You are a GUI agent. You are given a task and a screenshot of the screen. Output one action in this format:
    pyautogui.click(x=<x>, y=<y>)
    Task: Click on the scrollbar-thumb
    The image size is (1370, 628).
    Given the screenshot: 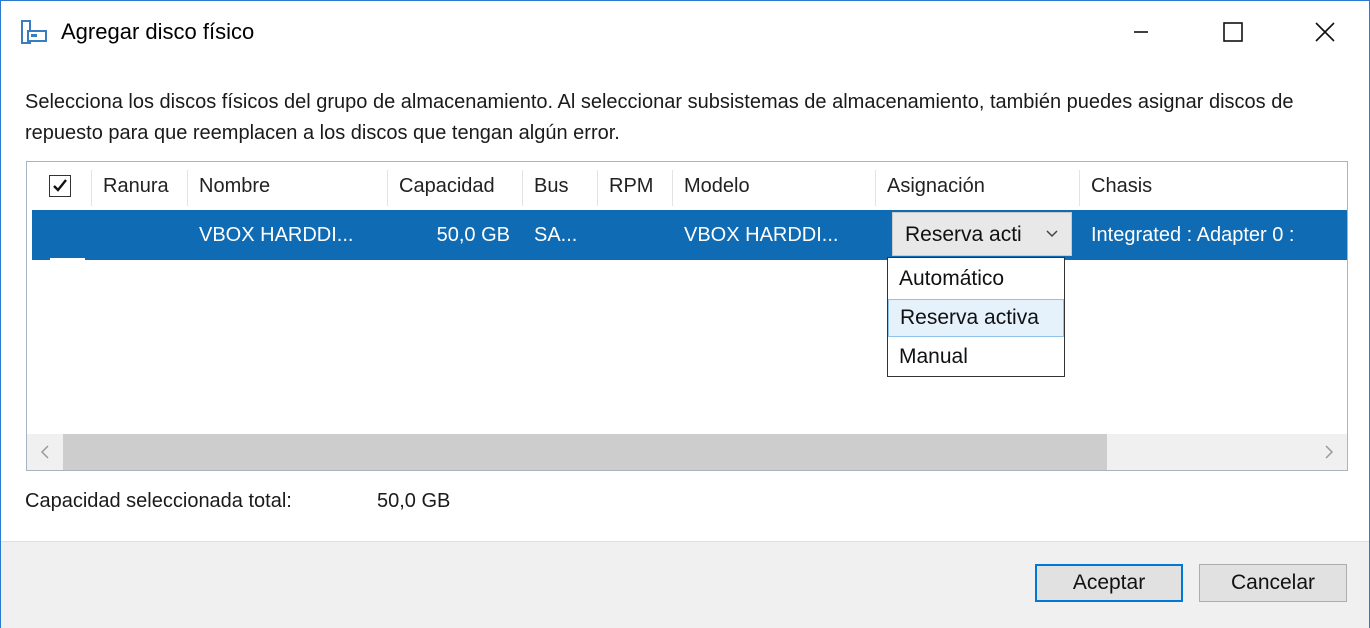 What is the action you would take?
    pyautogui.click(x=585, y=452)
    